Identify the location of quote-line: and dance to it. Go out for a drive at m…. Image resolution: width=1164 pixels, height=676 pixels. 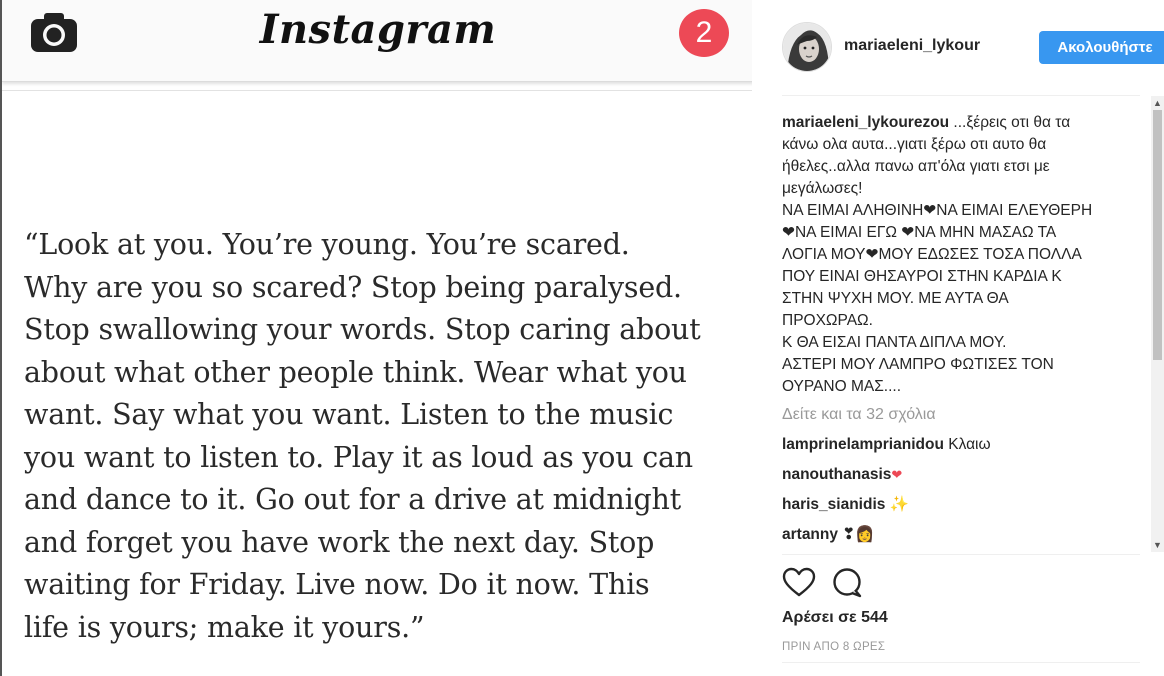
(352, 499).